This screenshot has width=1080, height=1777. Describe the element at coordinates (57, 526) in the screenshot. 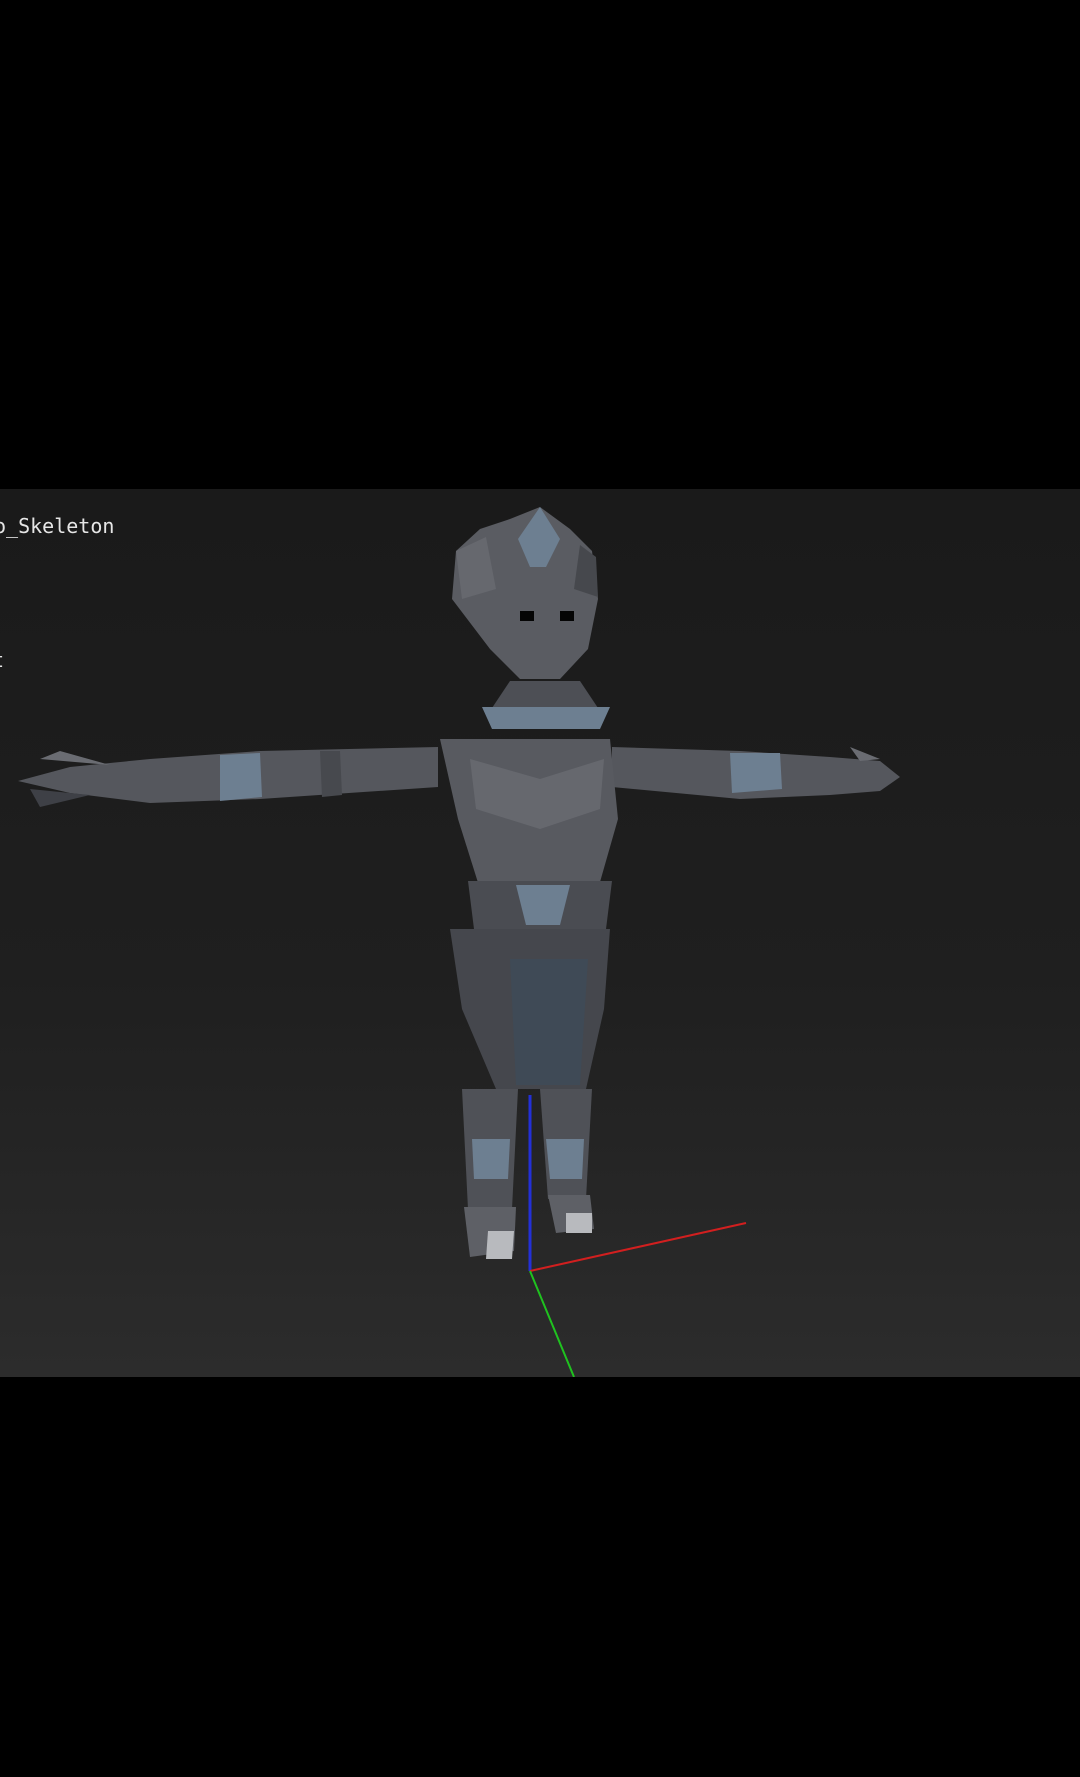

I see `skeleton-name-label: o_Skeleton` at that location.